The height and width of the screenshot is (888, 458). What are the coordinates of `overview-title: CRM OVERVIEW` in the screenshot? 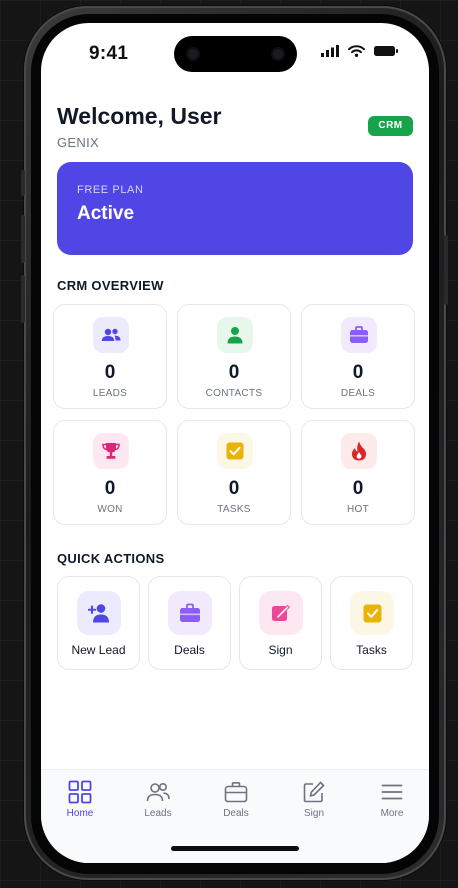 It's located at (110, 285).